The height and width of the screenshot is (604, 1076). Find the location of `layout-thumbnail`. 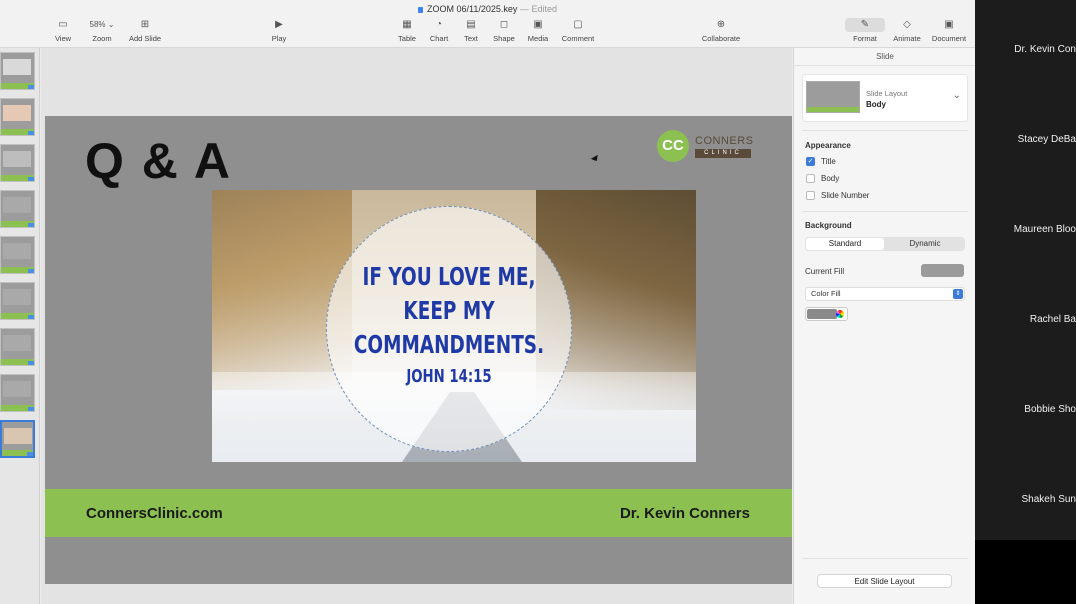

layout-thumbnail is located at coordinates (833, 97).